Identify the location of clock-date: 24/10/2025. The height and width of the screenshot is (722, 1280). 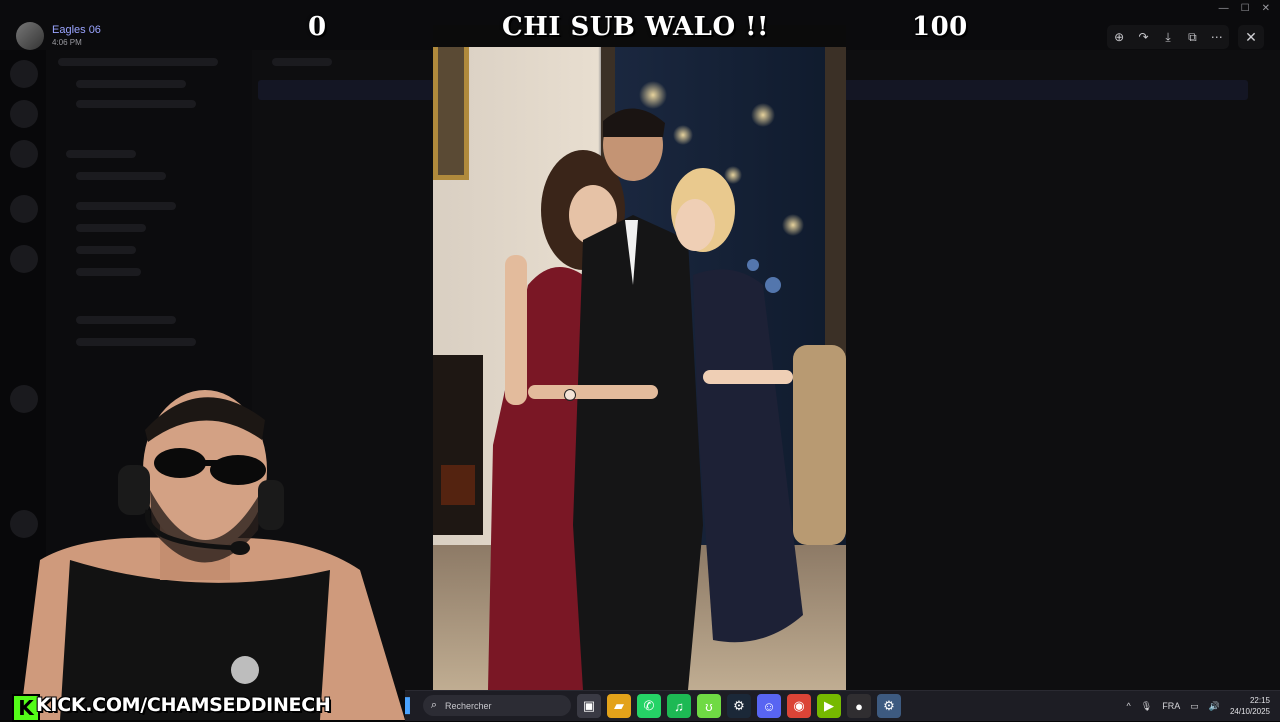
(1249, 711).